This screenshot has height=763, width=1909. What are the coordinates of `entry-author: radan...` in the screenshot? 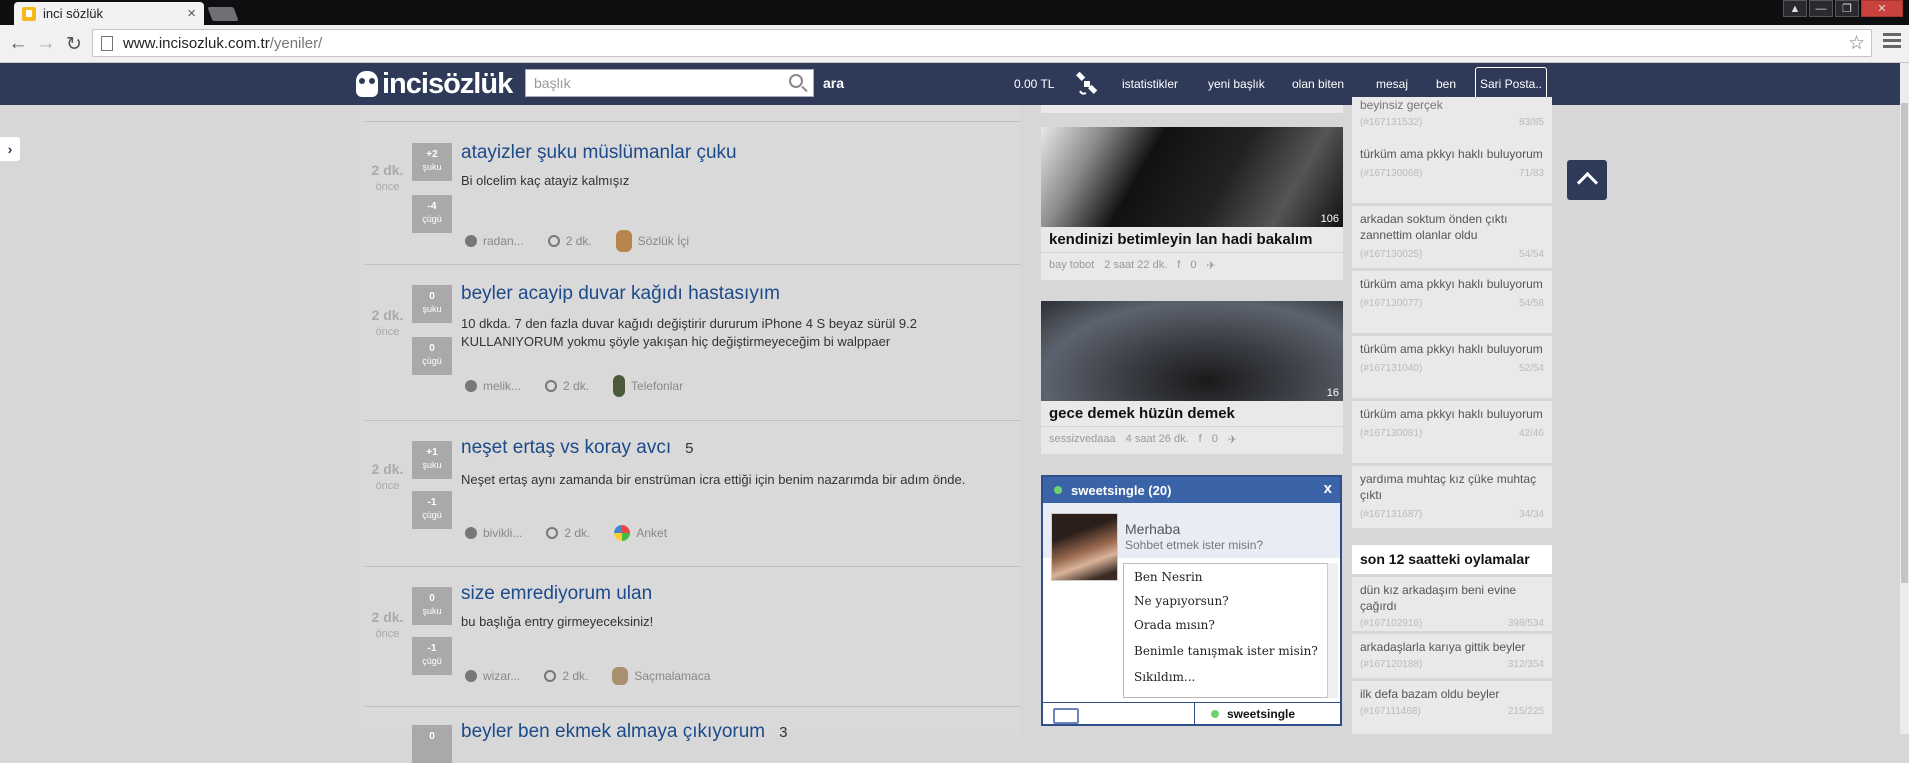 It's located at (503, 241).